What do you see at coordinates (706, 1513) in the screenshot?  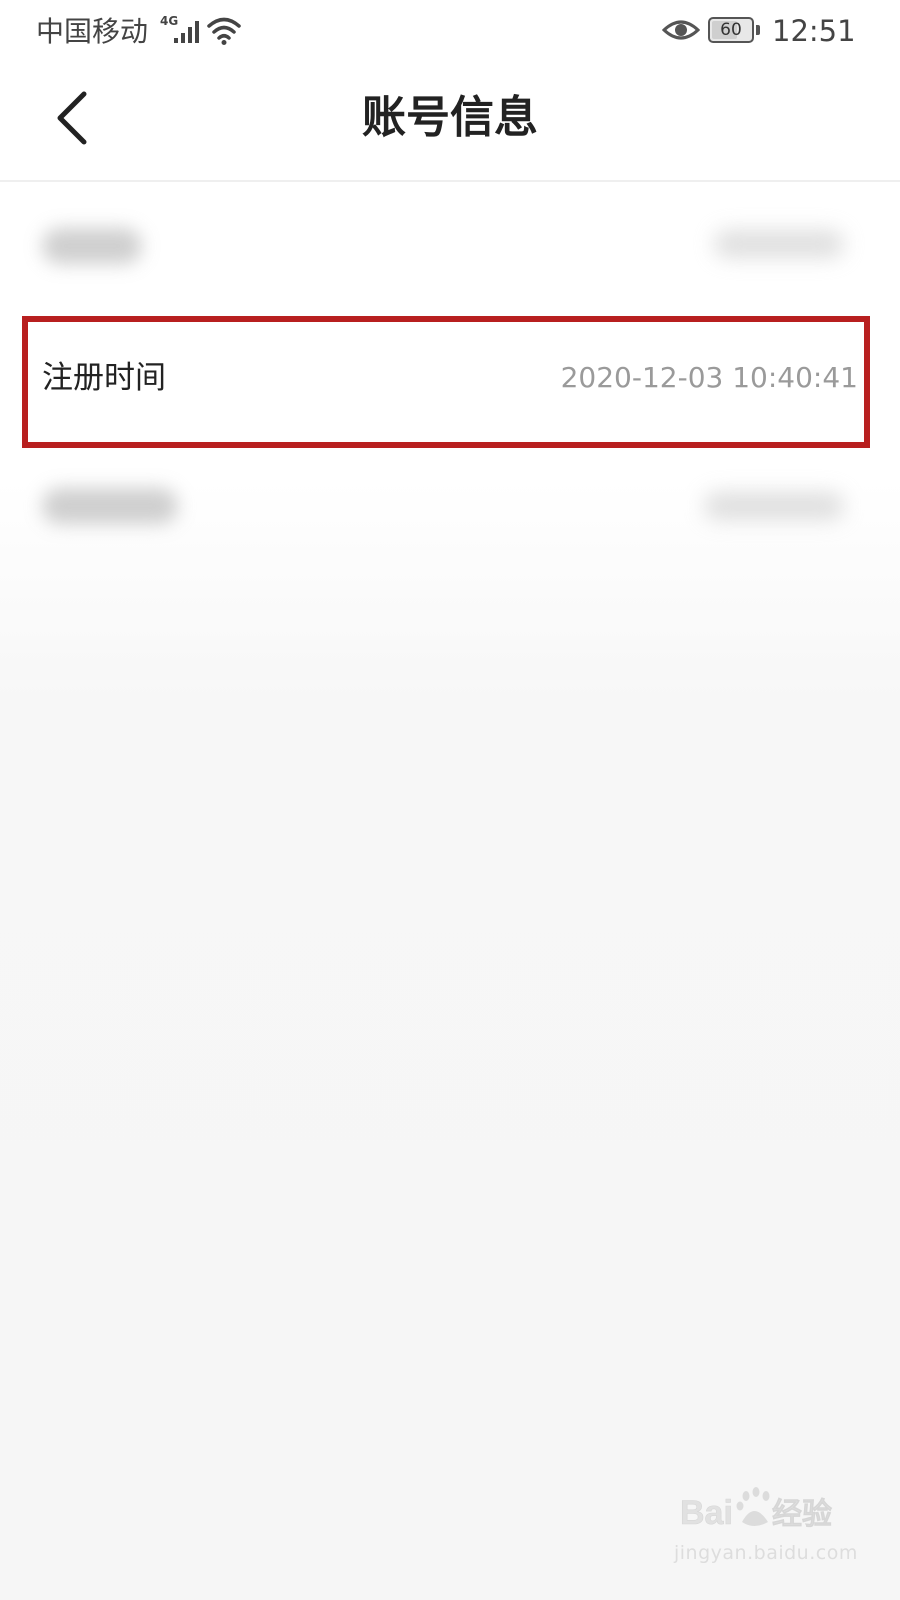 I see `svg-text: Bai` at bounding box center [706, 1513].